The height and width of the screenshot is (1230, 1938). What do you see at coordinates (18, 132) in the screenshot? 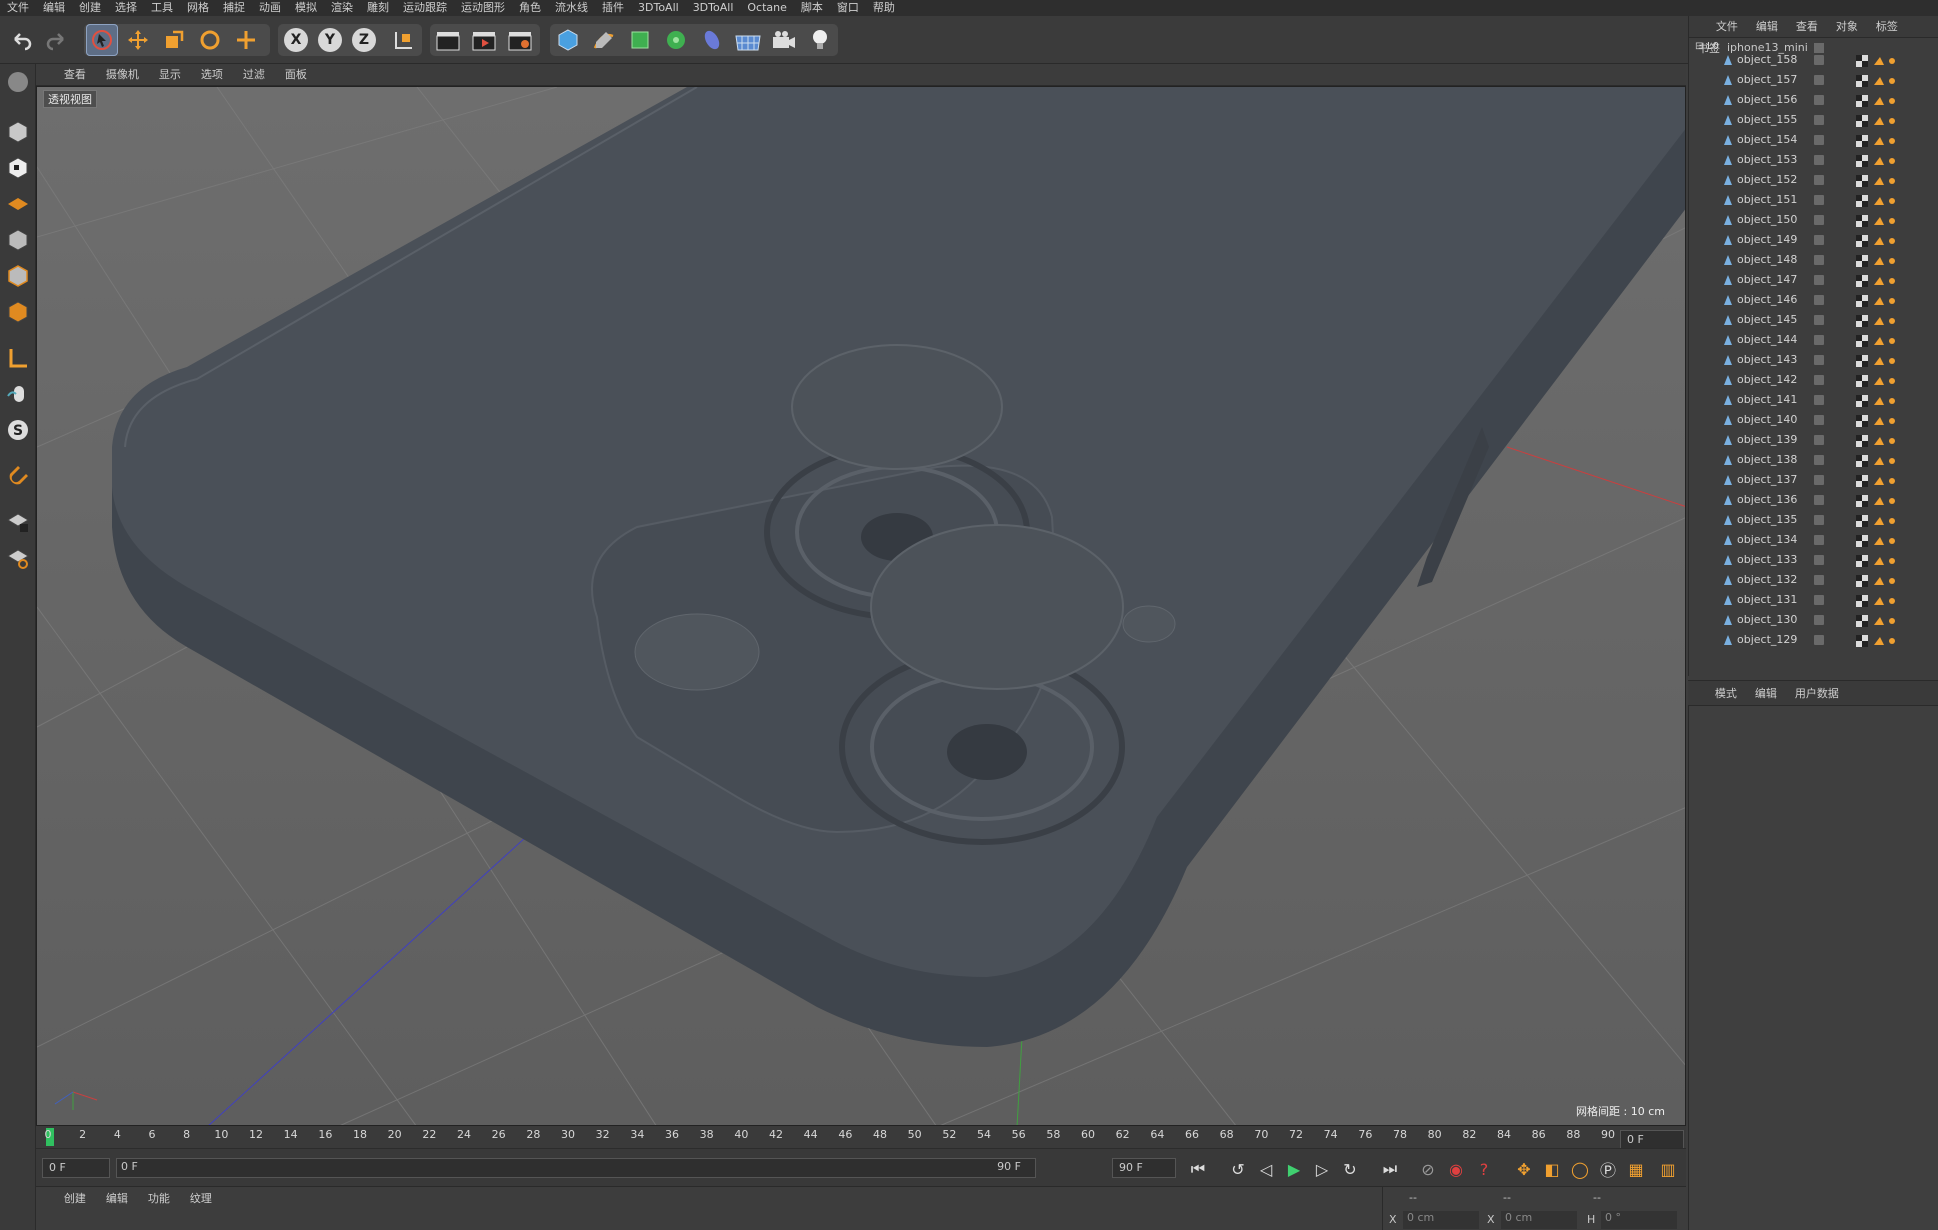
I see `model-mode-button` at bounding box center [18, 132].